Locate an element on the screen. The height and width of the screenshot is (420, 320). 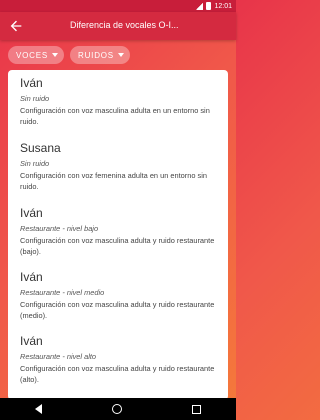
nav-home-icon is located at coordinates (117, 409).